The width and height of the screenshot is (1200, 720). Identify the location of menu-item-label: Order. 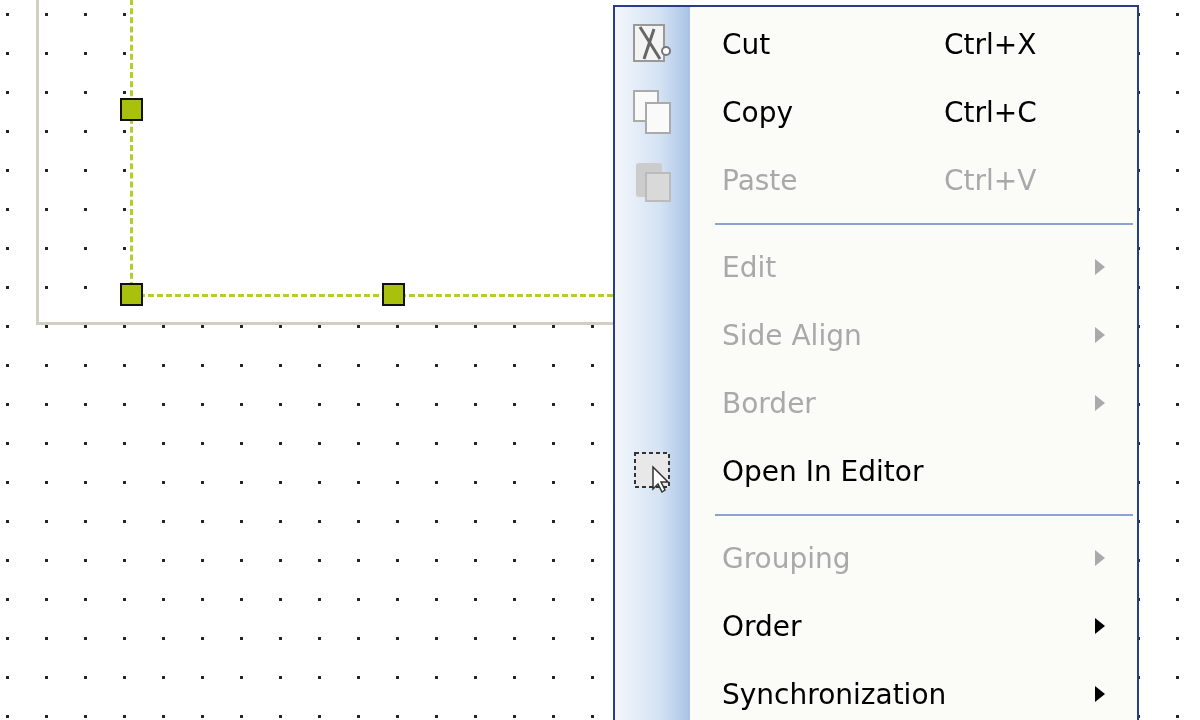
(762, 626).